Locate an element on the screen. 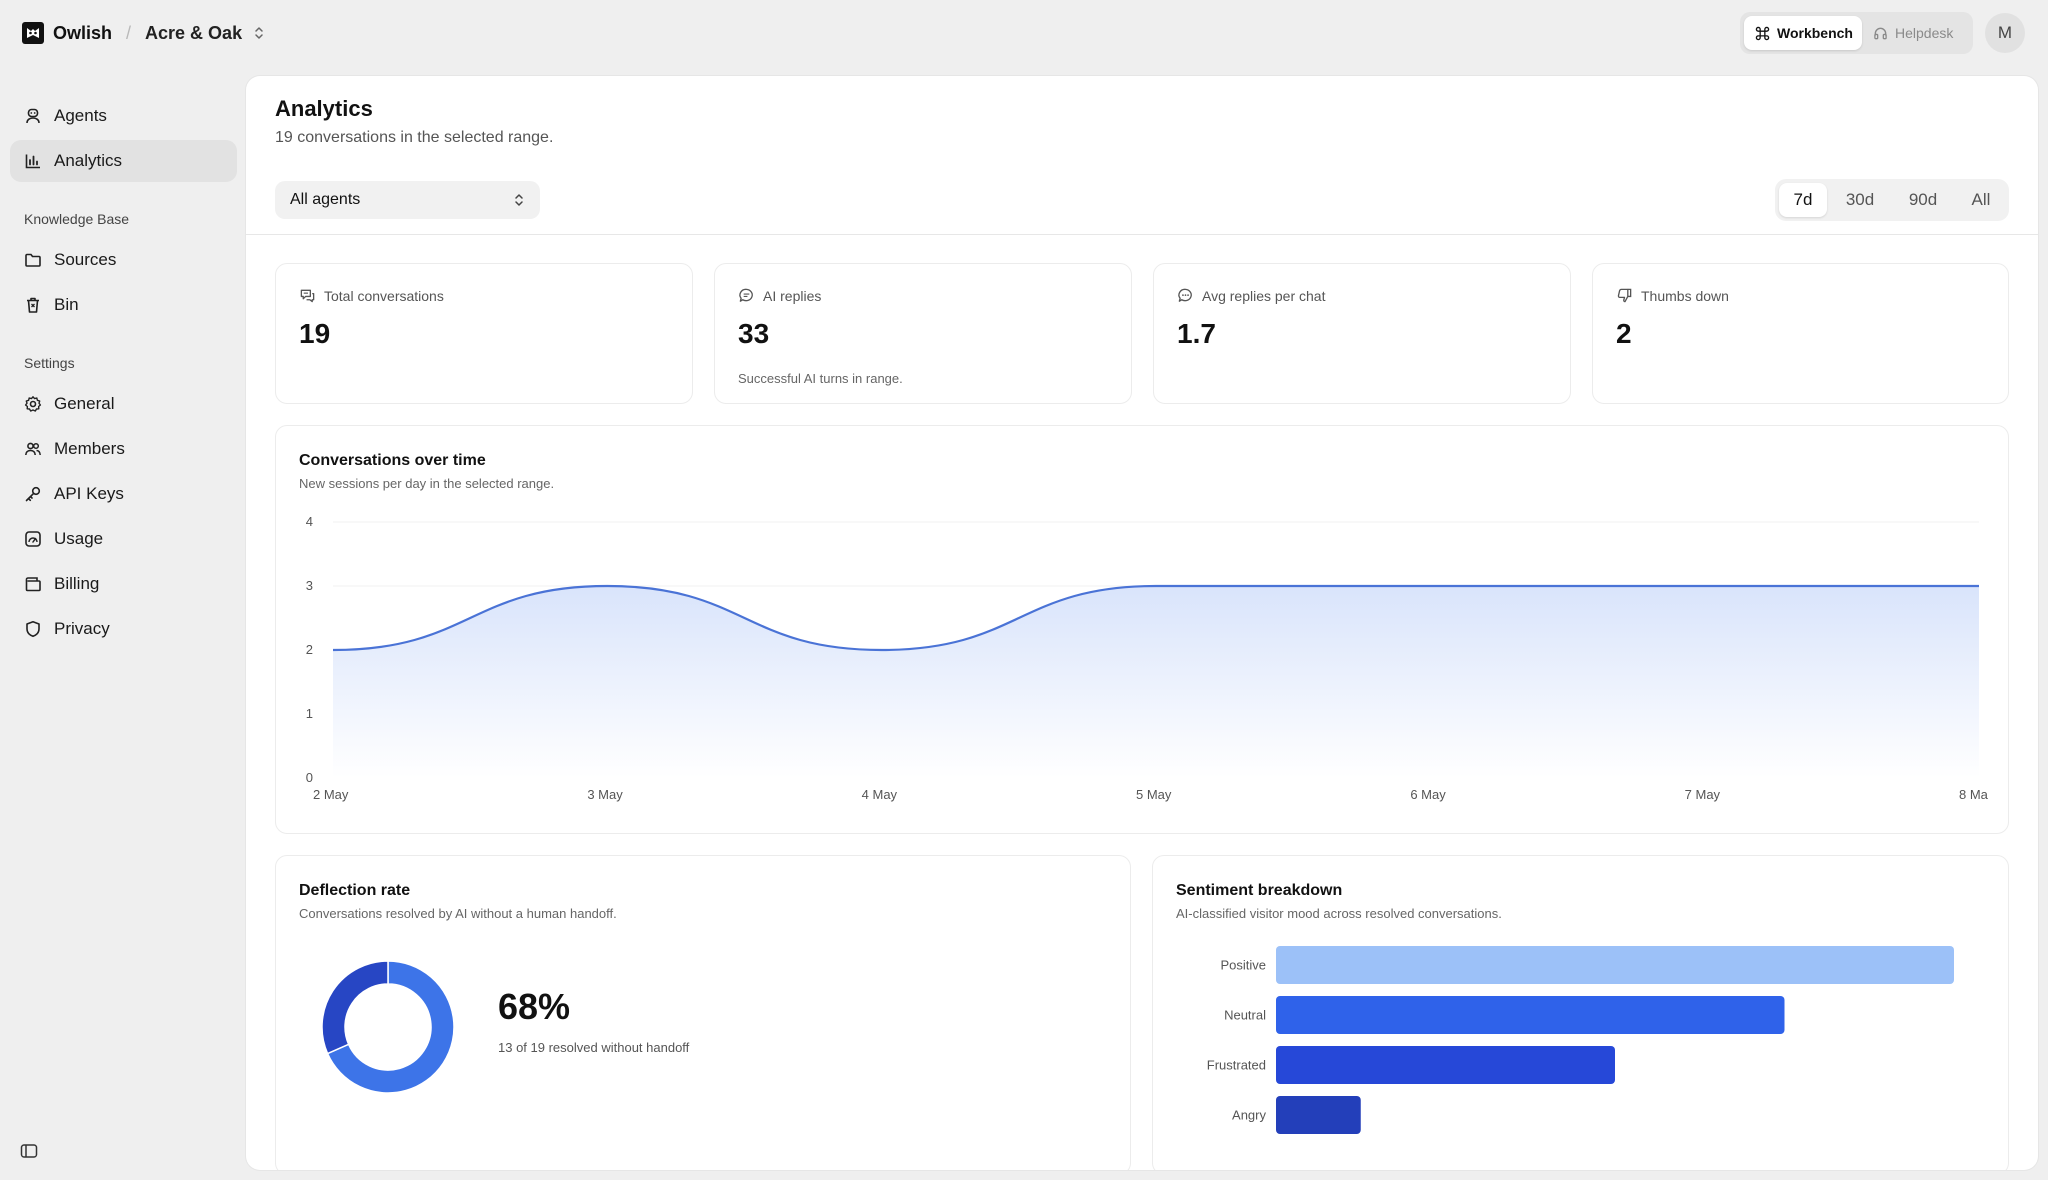  header-divider is located at coordinates (1142, 234).